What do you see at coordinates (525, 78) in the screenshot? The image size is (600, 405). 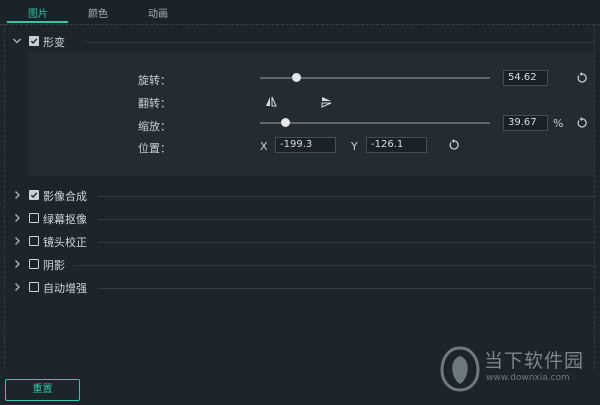 I see `rotate-input: 54.62` at bounding box center [525, 78].